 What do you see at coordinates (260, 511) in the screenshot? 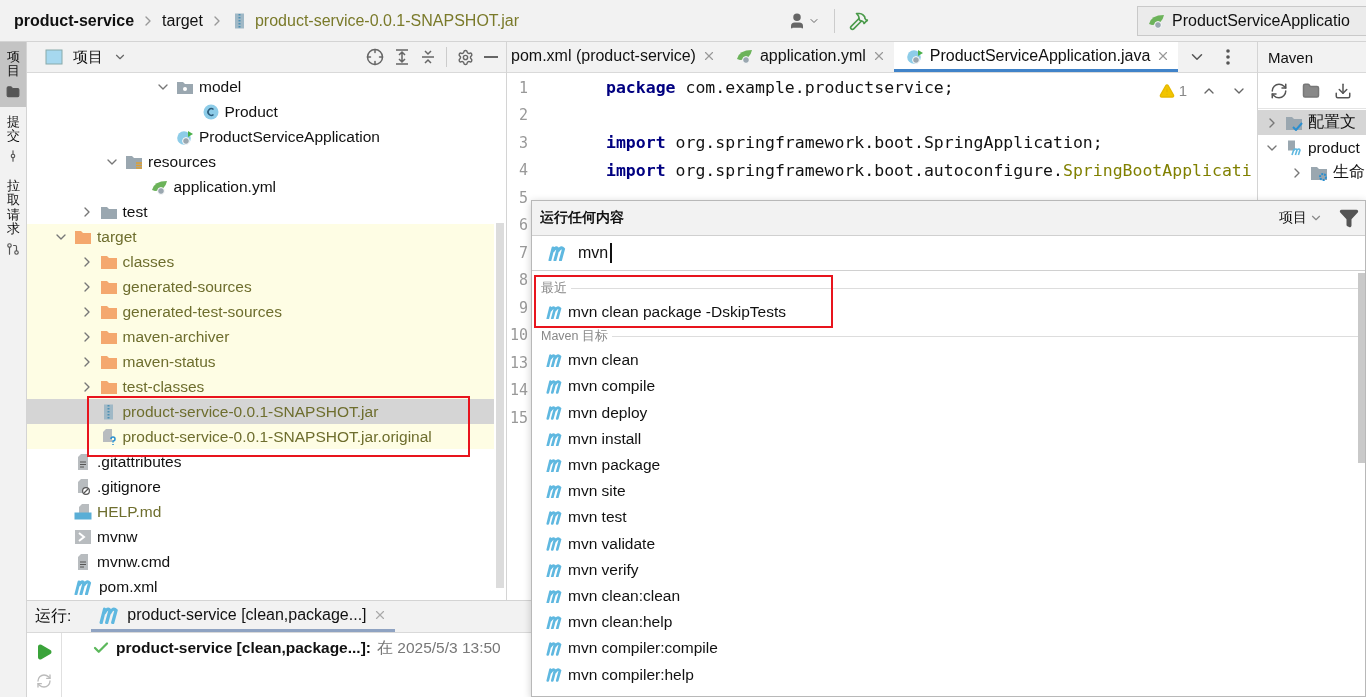
I see `tree-item: HELP.md` at bounding box center [260, 511].